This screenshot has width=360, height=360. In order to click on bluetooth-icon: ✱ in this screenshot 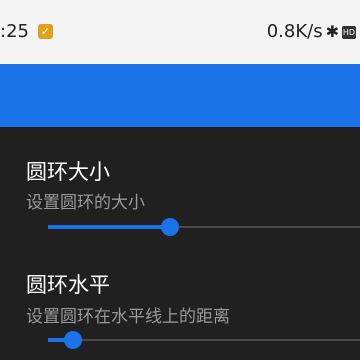, I will do `click(332, 31)`.